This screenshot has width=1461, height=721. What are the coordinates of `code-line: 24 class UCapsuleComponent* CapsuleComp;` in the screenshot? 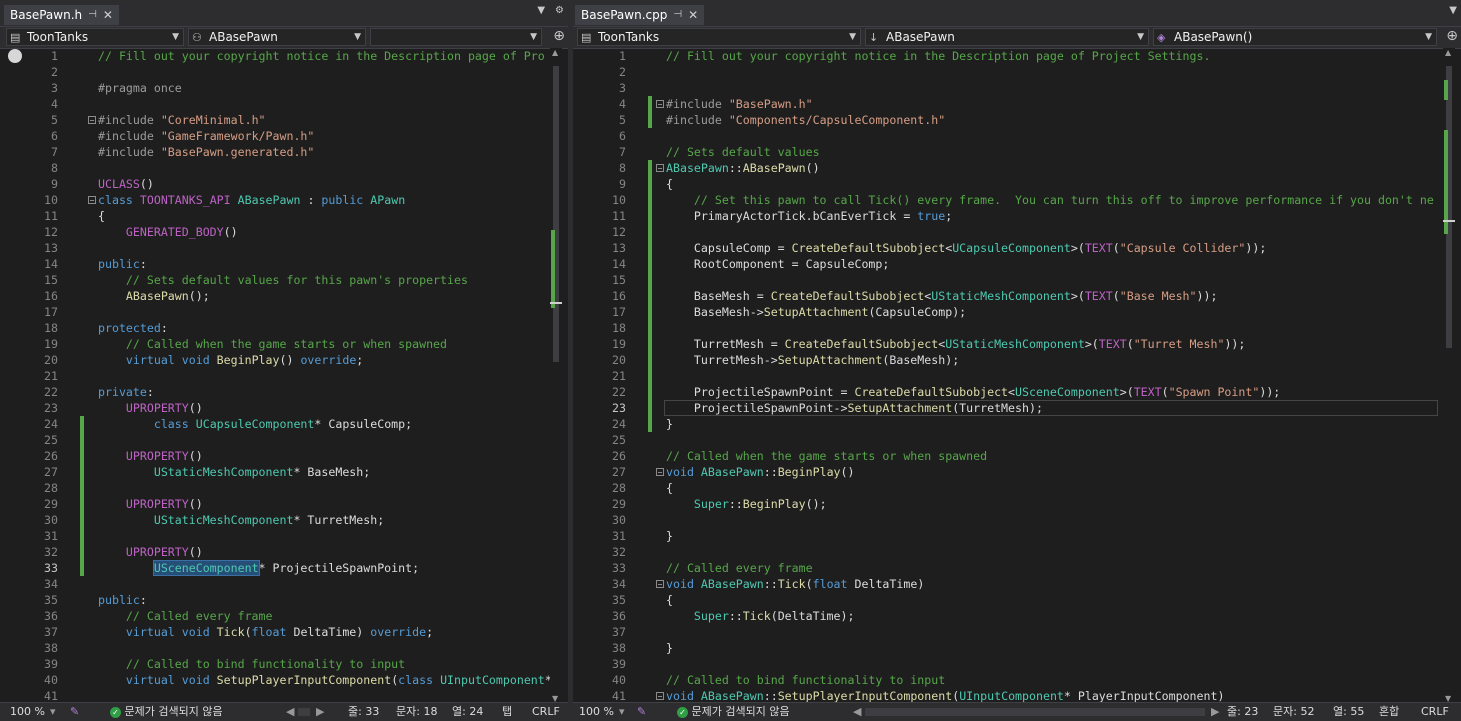 It's located at (284, 424).